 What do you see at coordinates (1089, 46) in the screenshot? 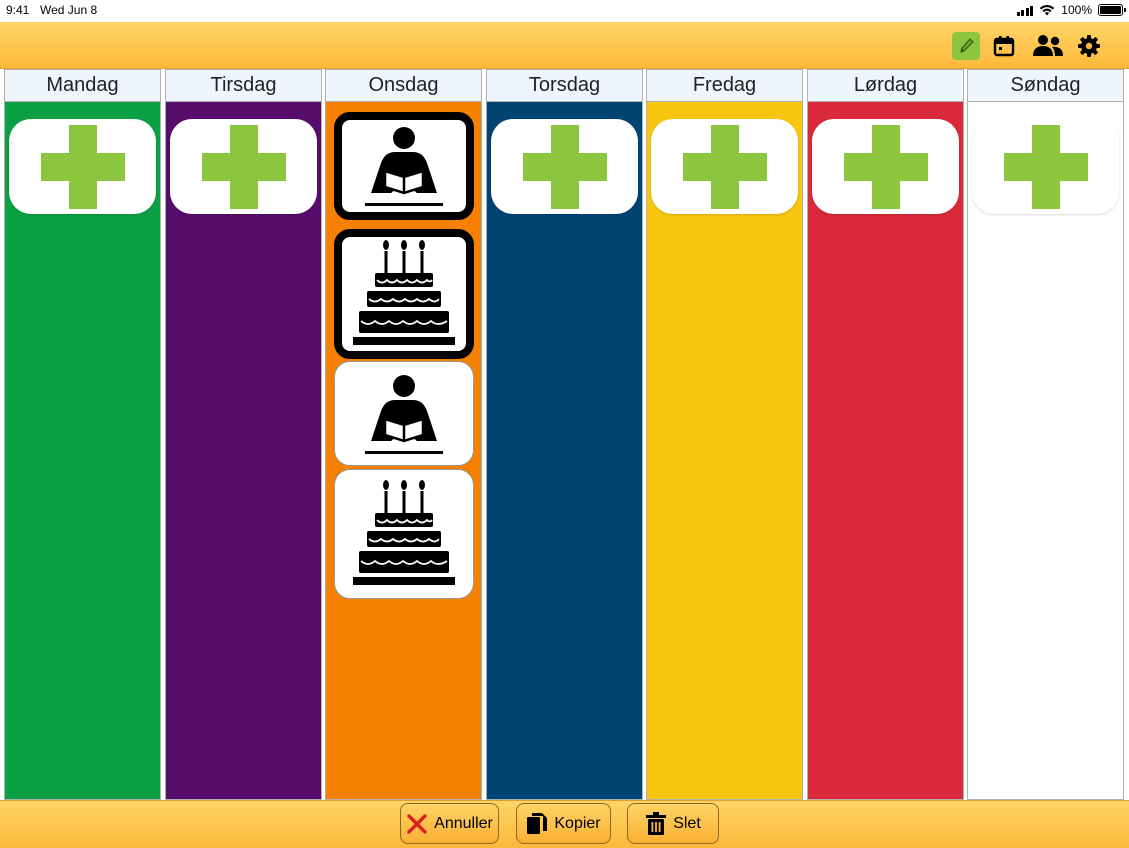
I see `gear-icon` at bounding box center [1089, 46].